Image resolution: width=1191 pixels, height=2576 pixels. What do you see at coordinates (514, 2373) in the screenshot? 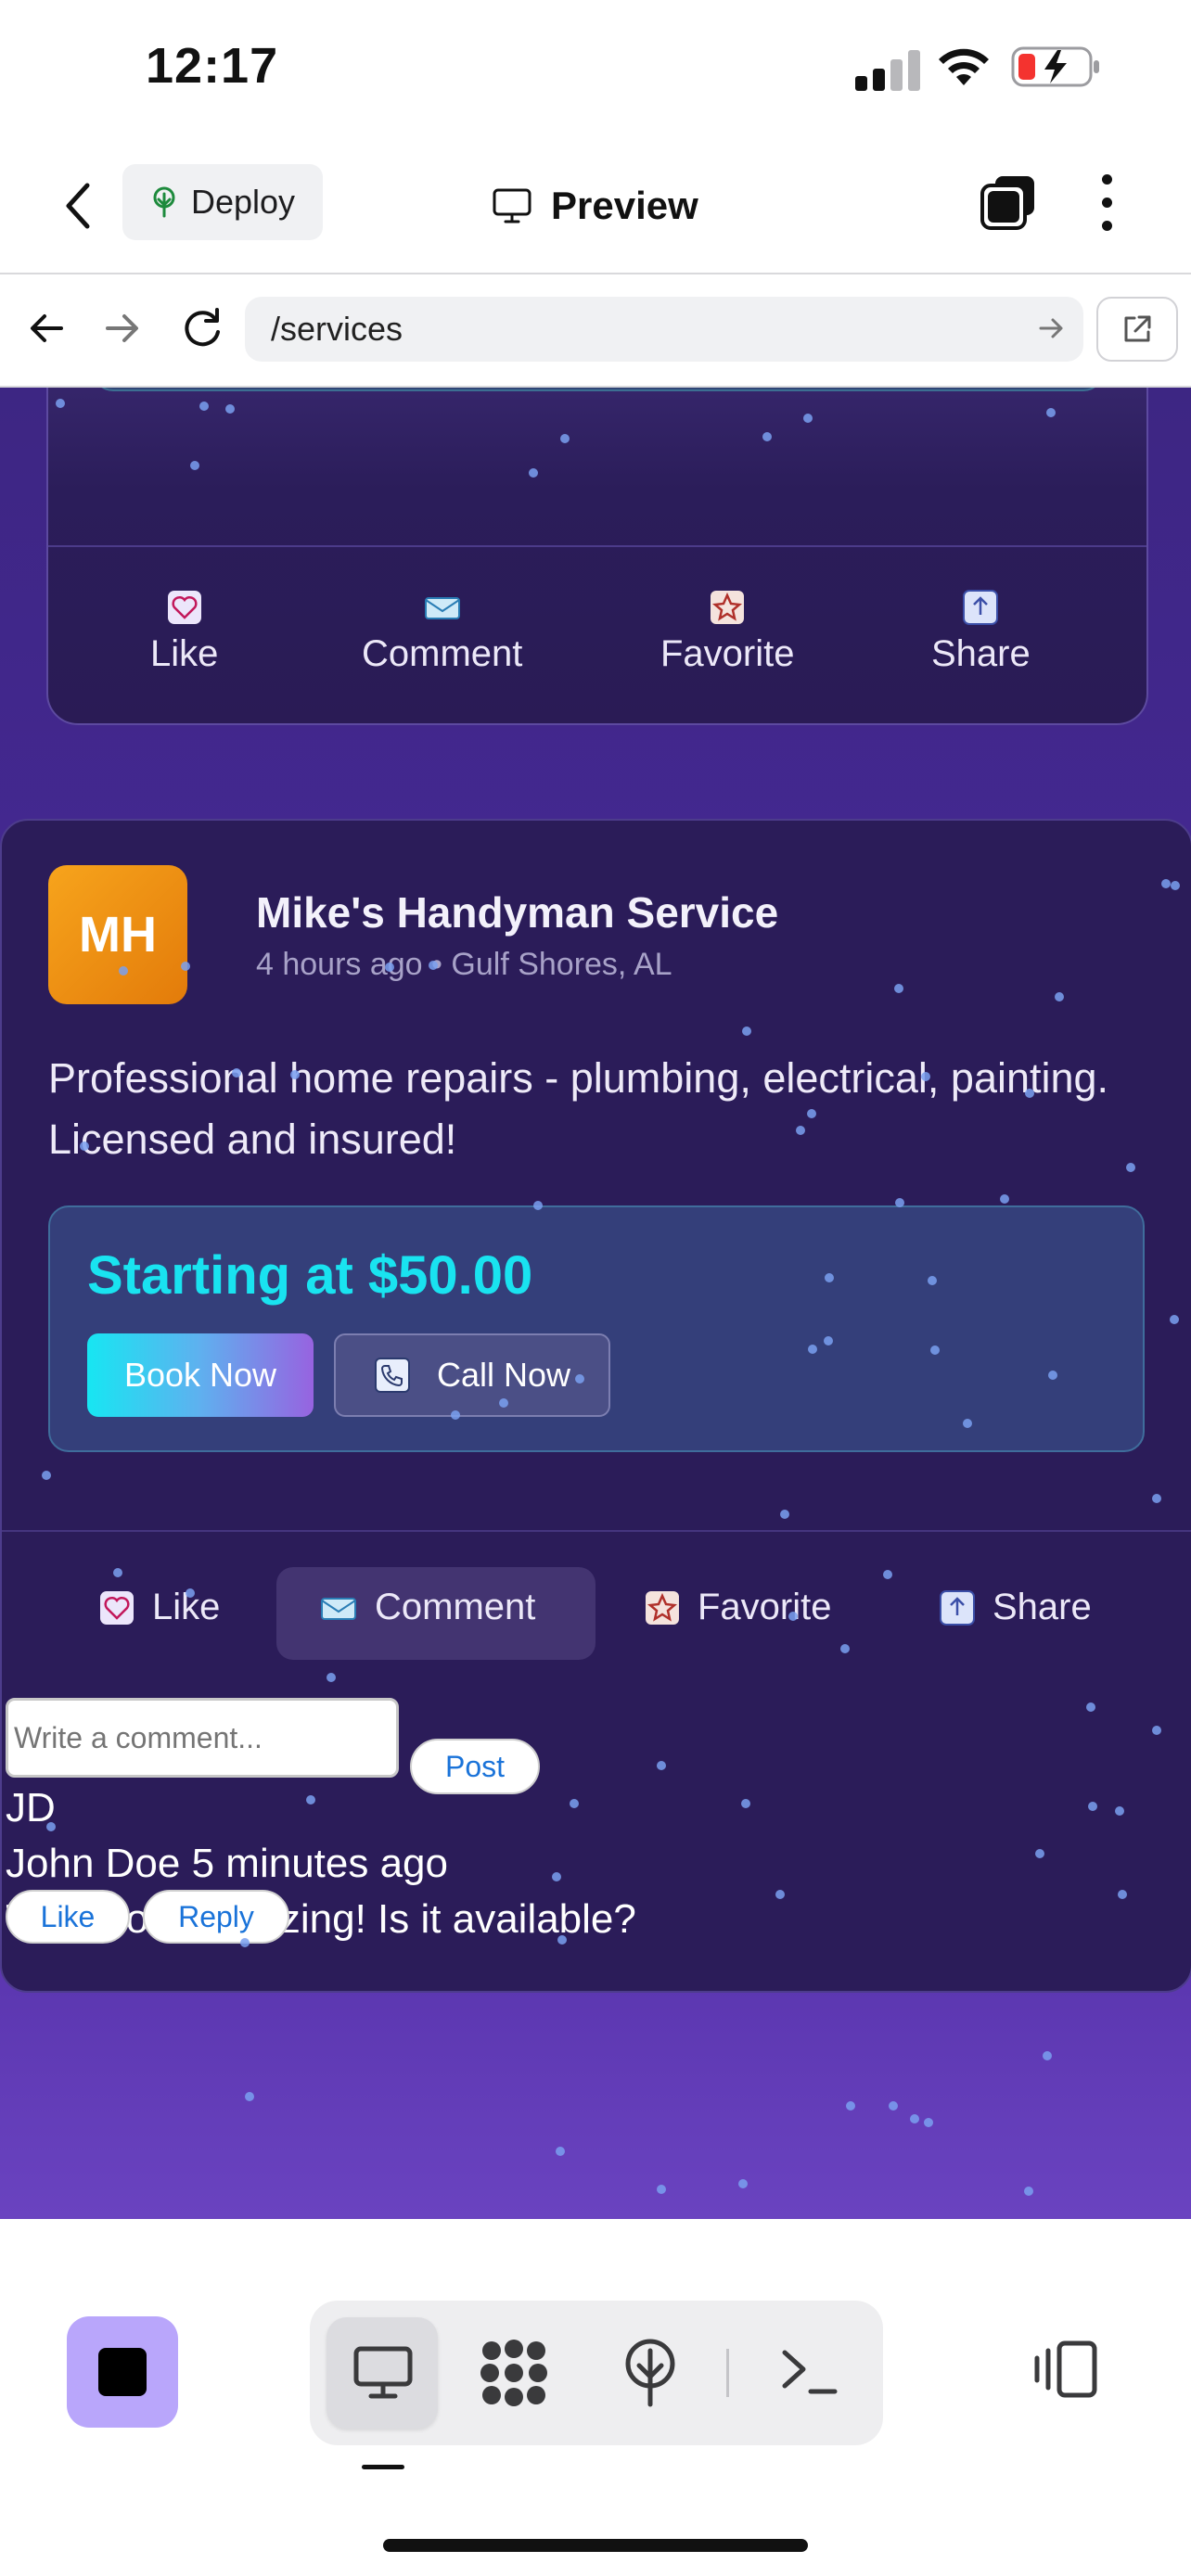
I see `grid-blocks-icon` at bounding box center [514, 2373].